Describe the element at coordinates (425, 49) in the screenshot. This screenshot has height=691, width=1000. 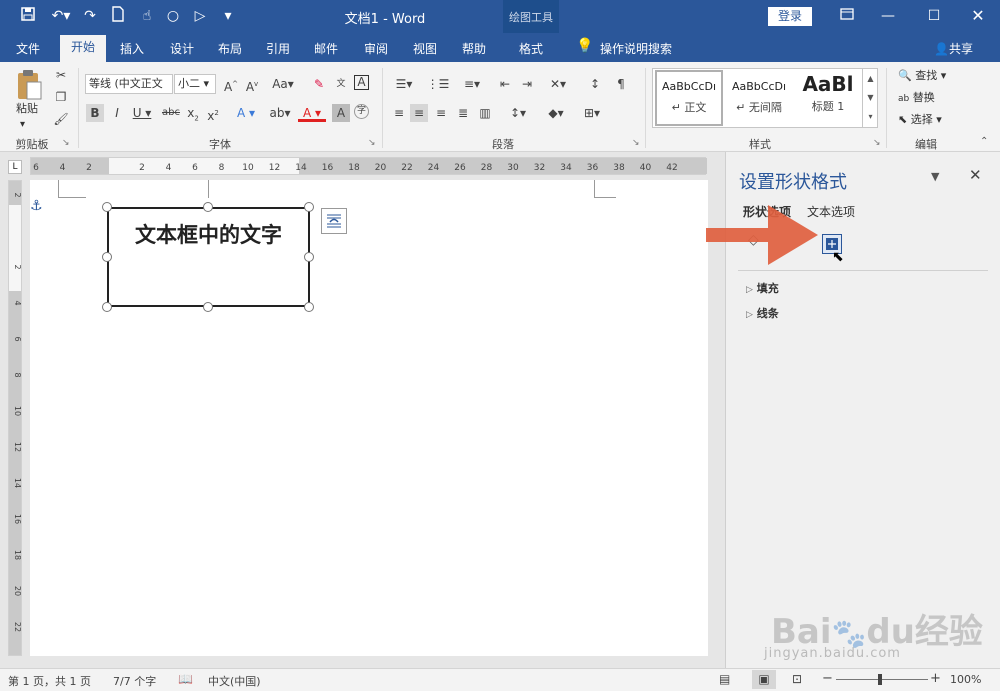
I see `tab-view: 视图` at that location.